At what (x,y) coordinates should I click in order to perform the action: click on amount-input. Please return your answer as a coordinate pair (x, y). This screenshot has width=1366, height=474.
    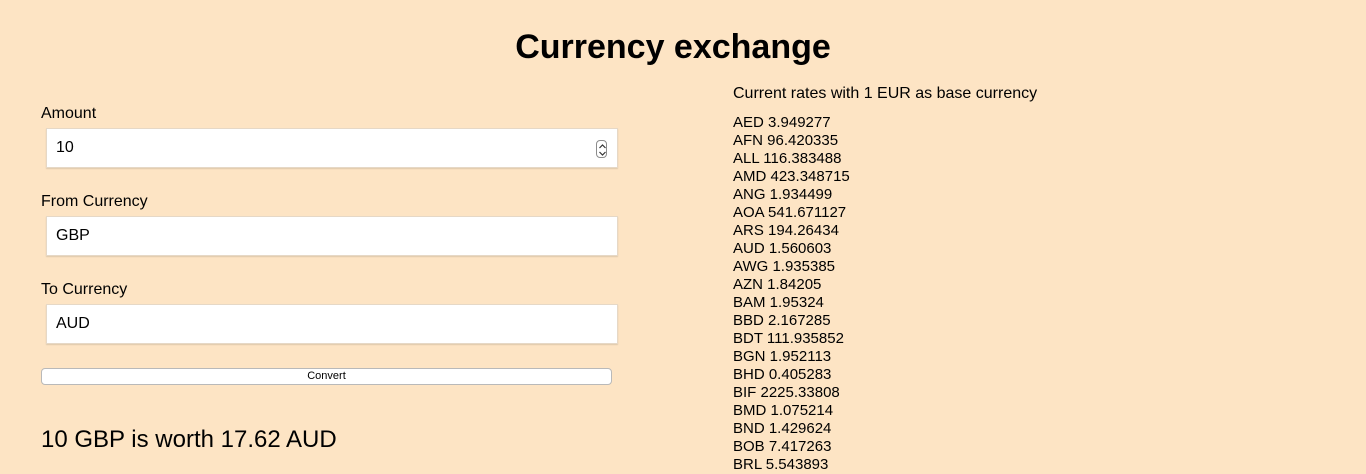
    Looking at the image, I should click on (332, 148).